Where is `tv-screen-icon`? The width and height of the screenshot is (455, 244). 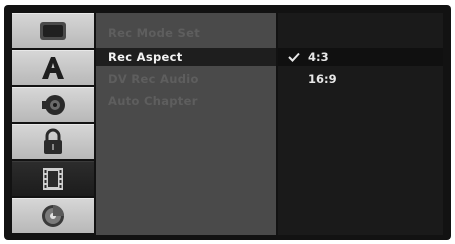 tv-screen-icon is located at coordinates (53, 31).